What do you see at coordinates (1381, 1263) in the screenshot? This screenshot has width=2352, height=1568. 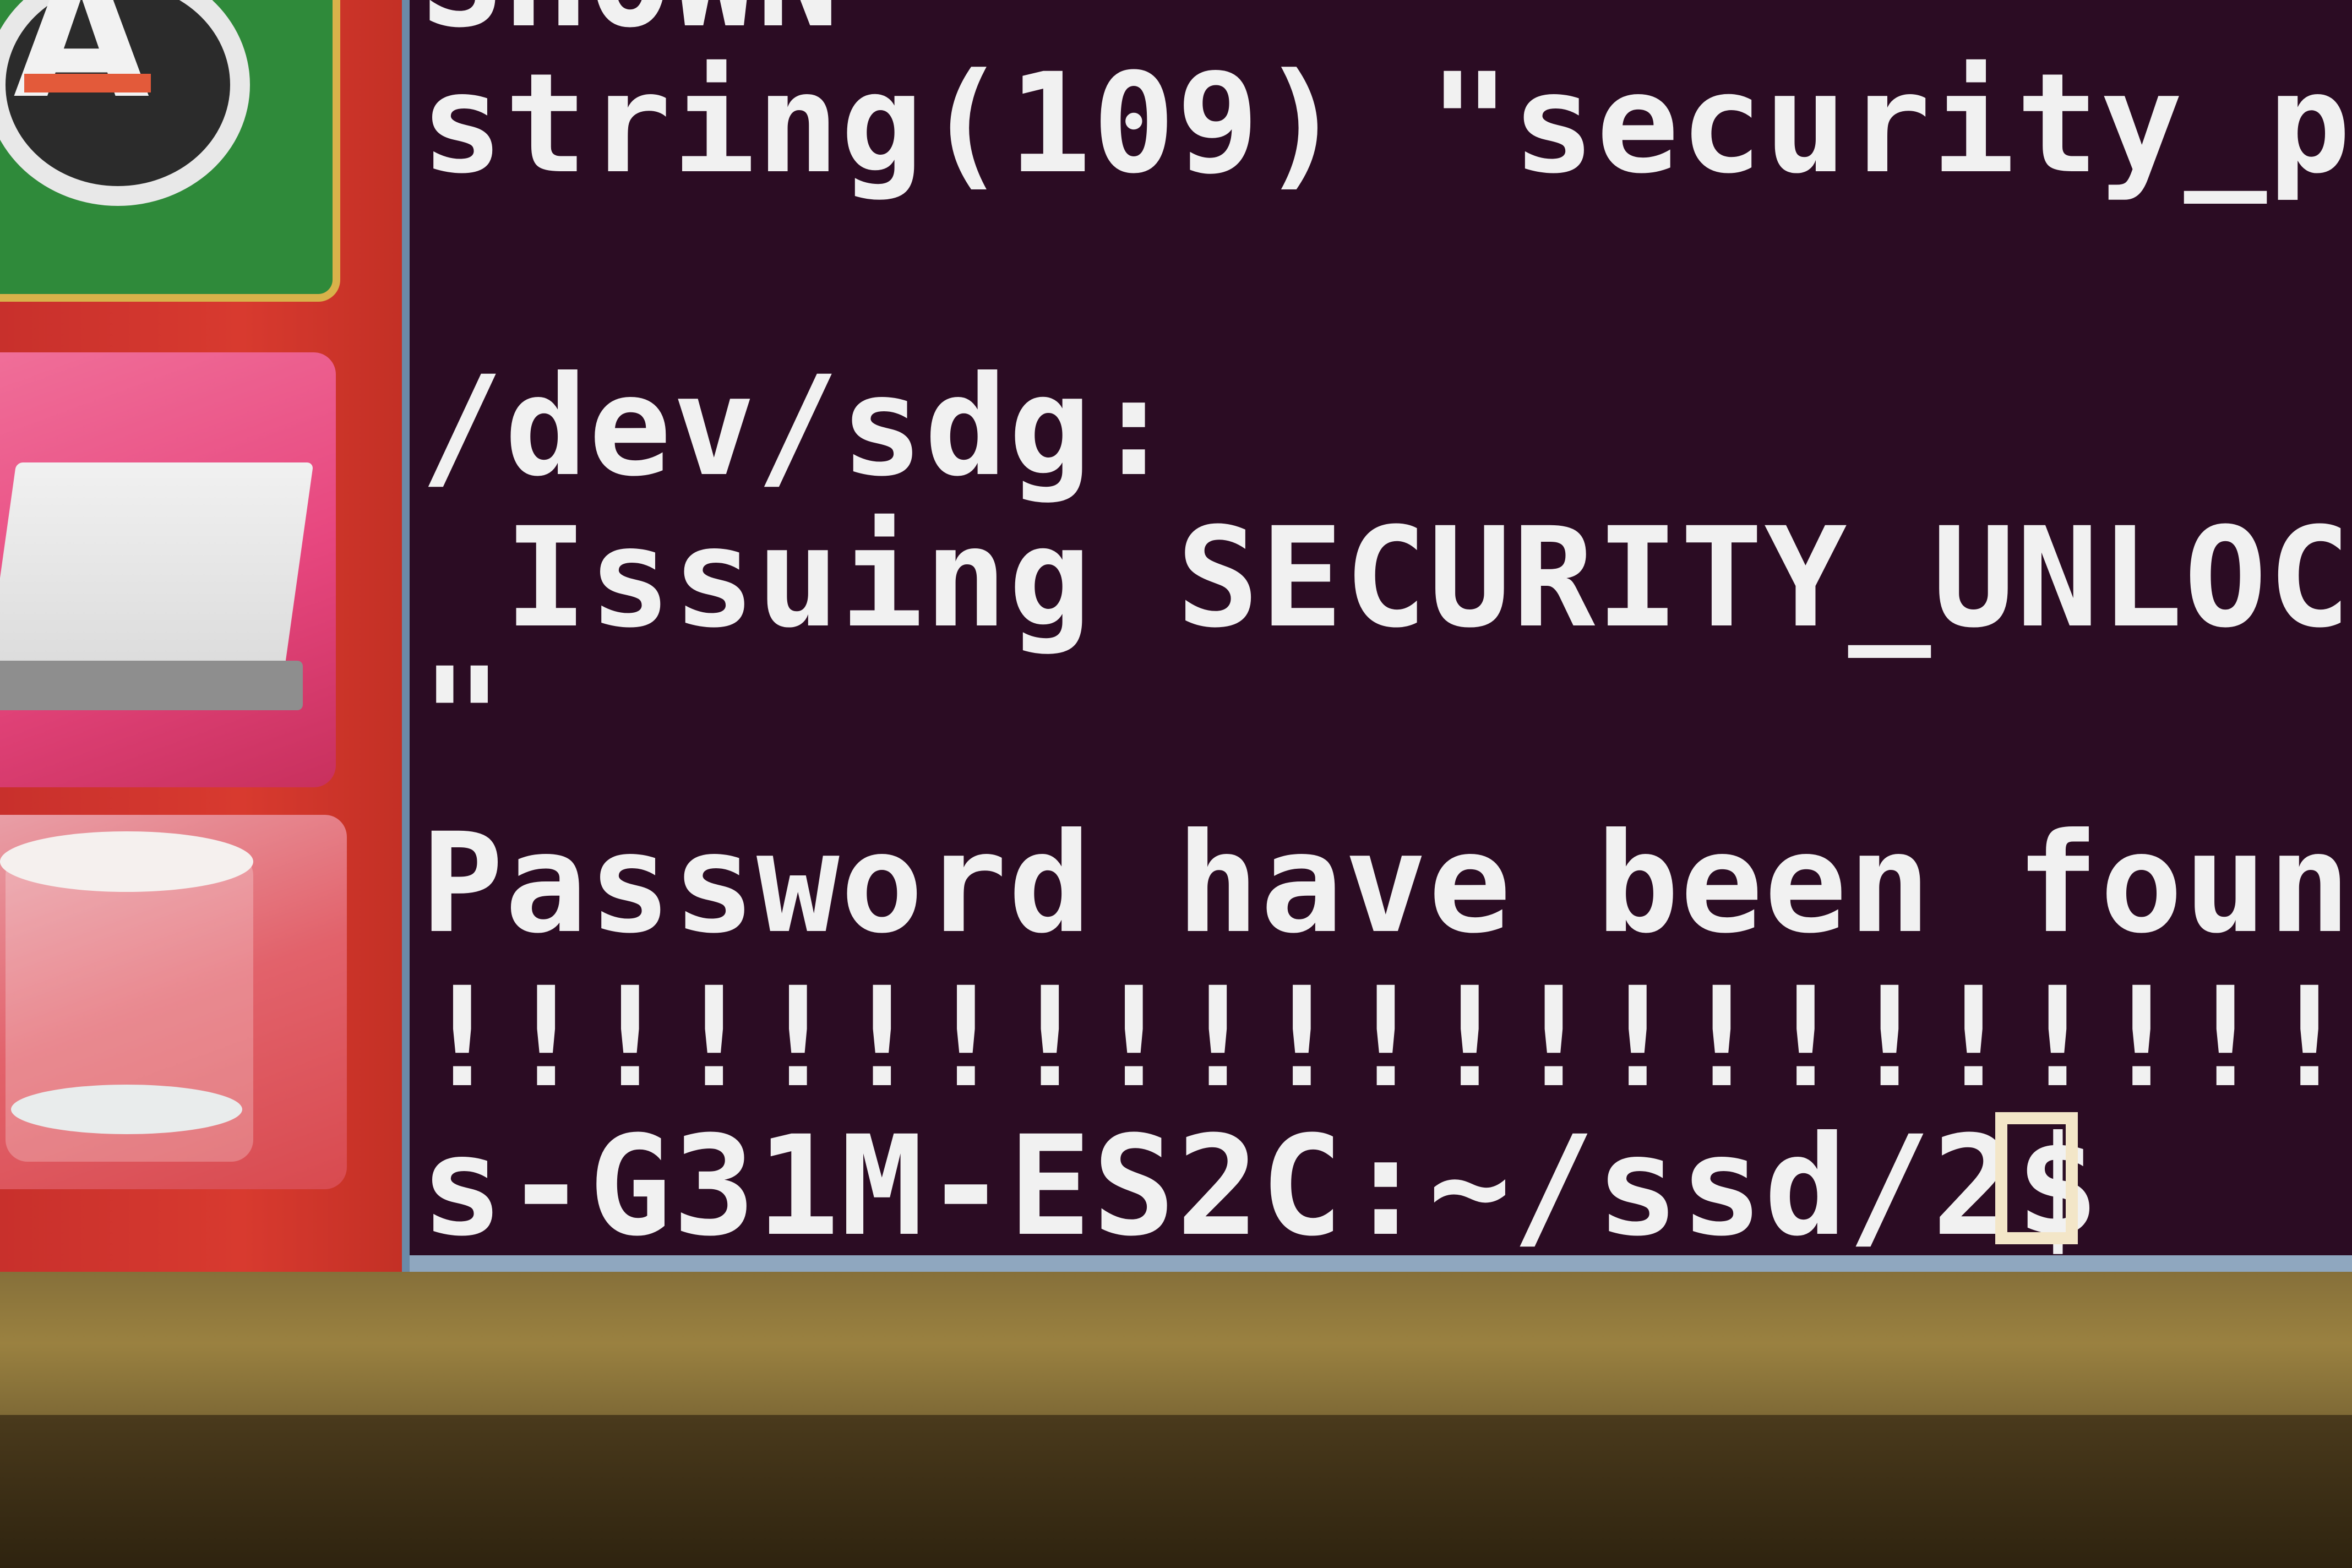 I see `terminal-border` at bounding box center [1381, 1263].